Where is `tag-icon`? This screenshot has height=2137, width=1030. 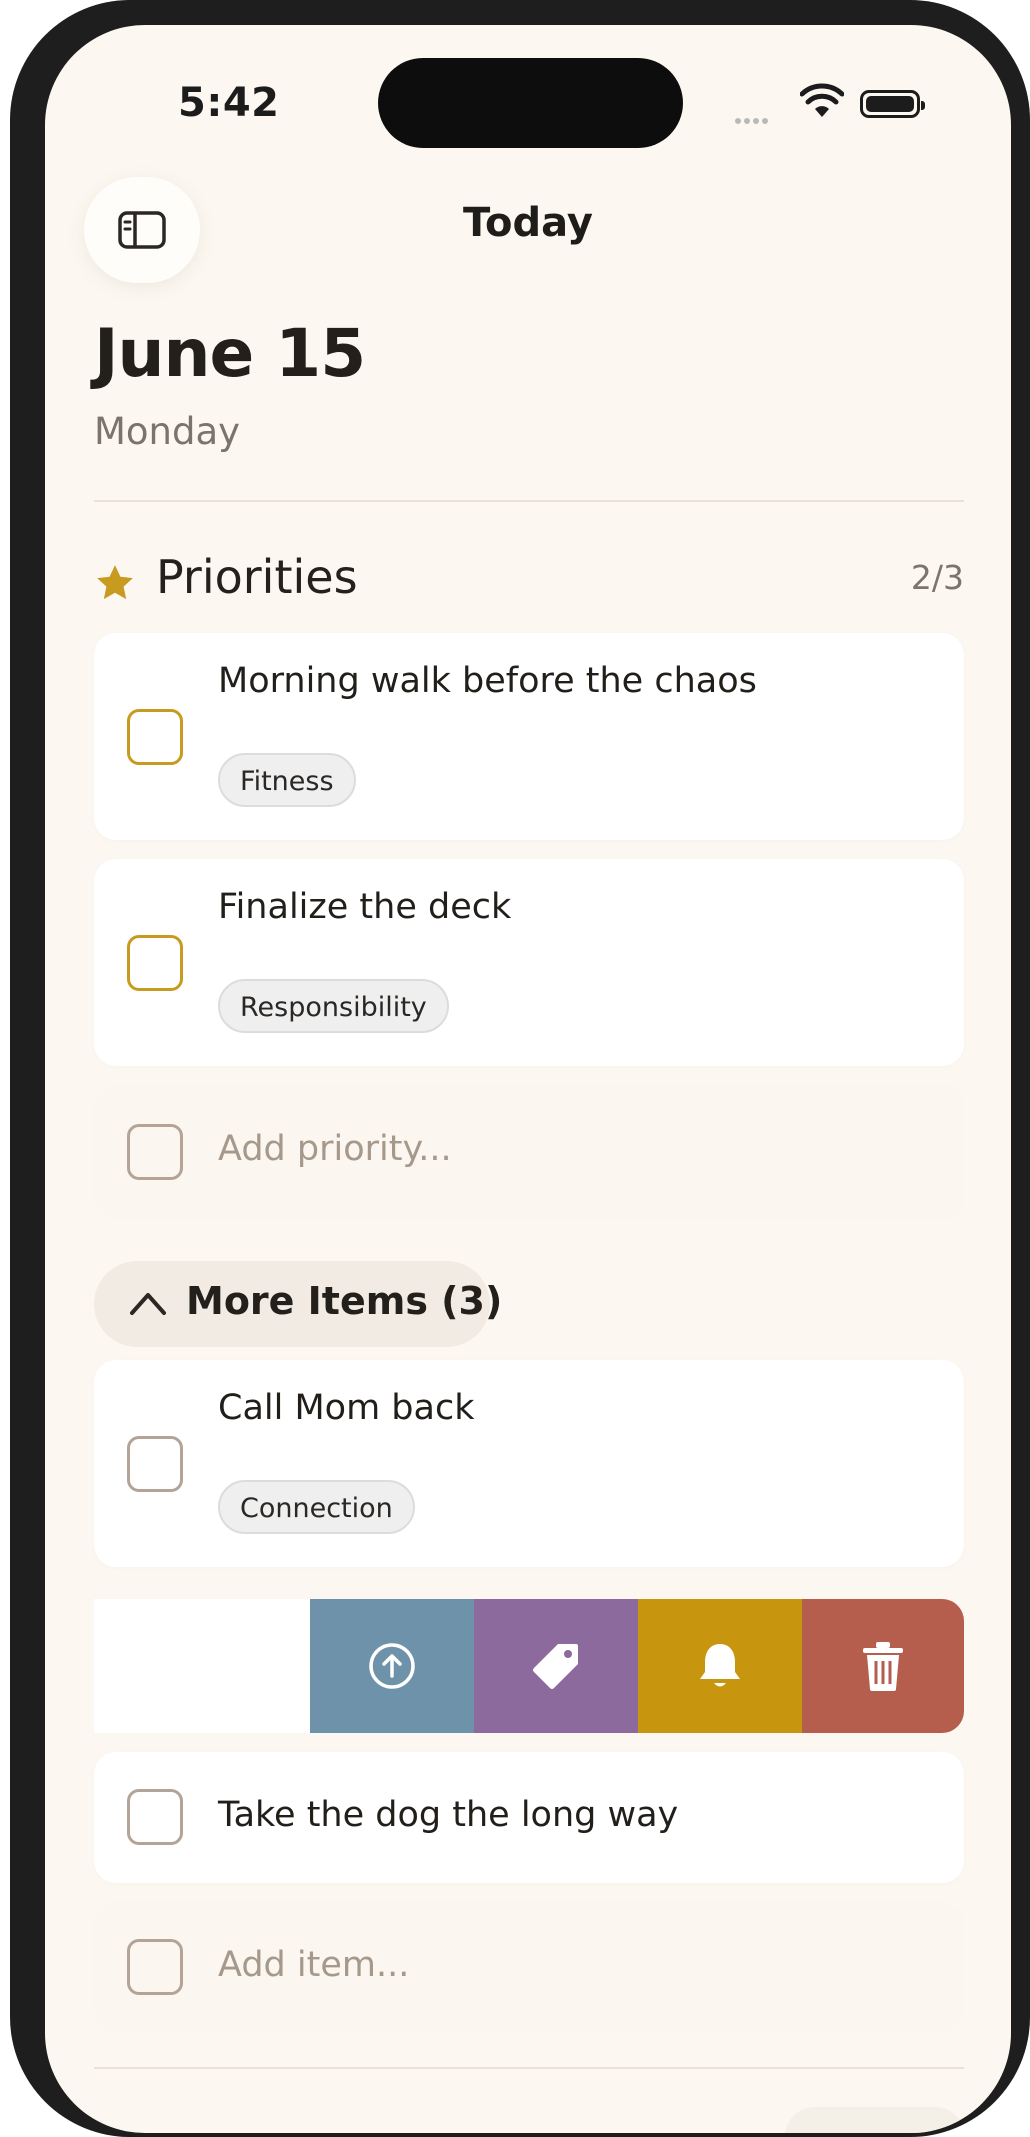
tag-icon is located at coordinates (555, 1666).